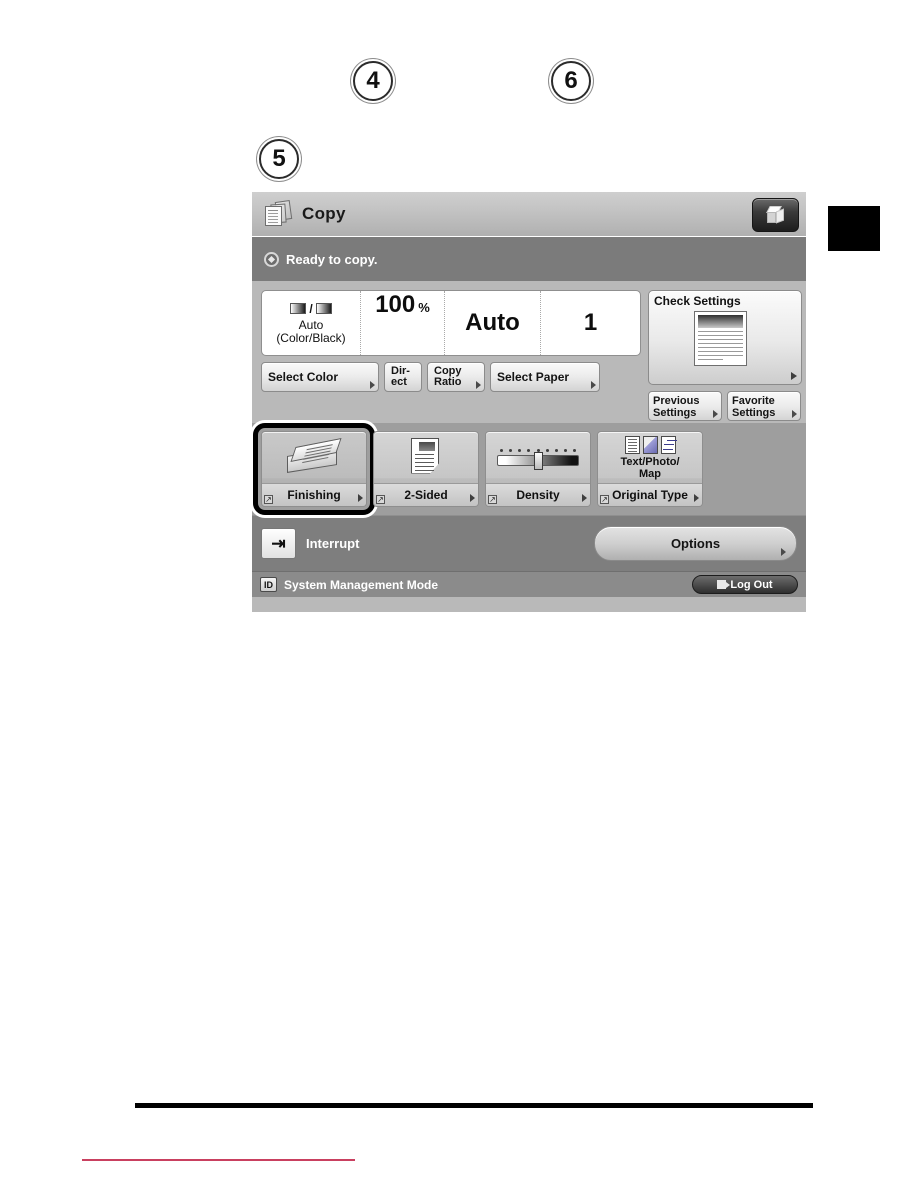  I want to click on callout-step-6: 6, so click(571, 81).